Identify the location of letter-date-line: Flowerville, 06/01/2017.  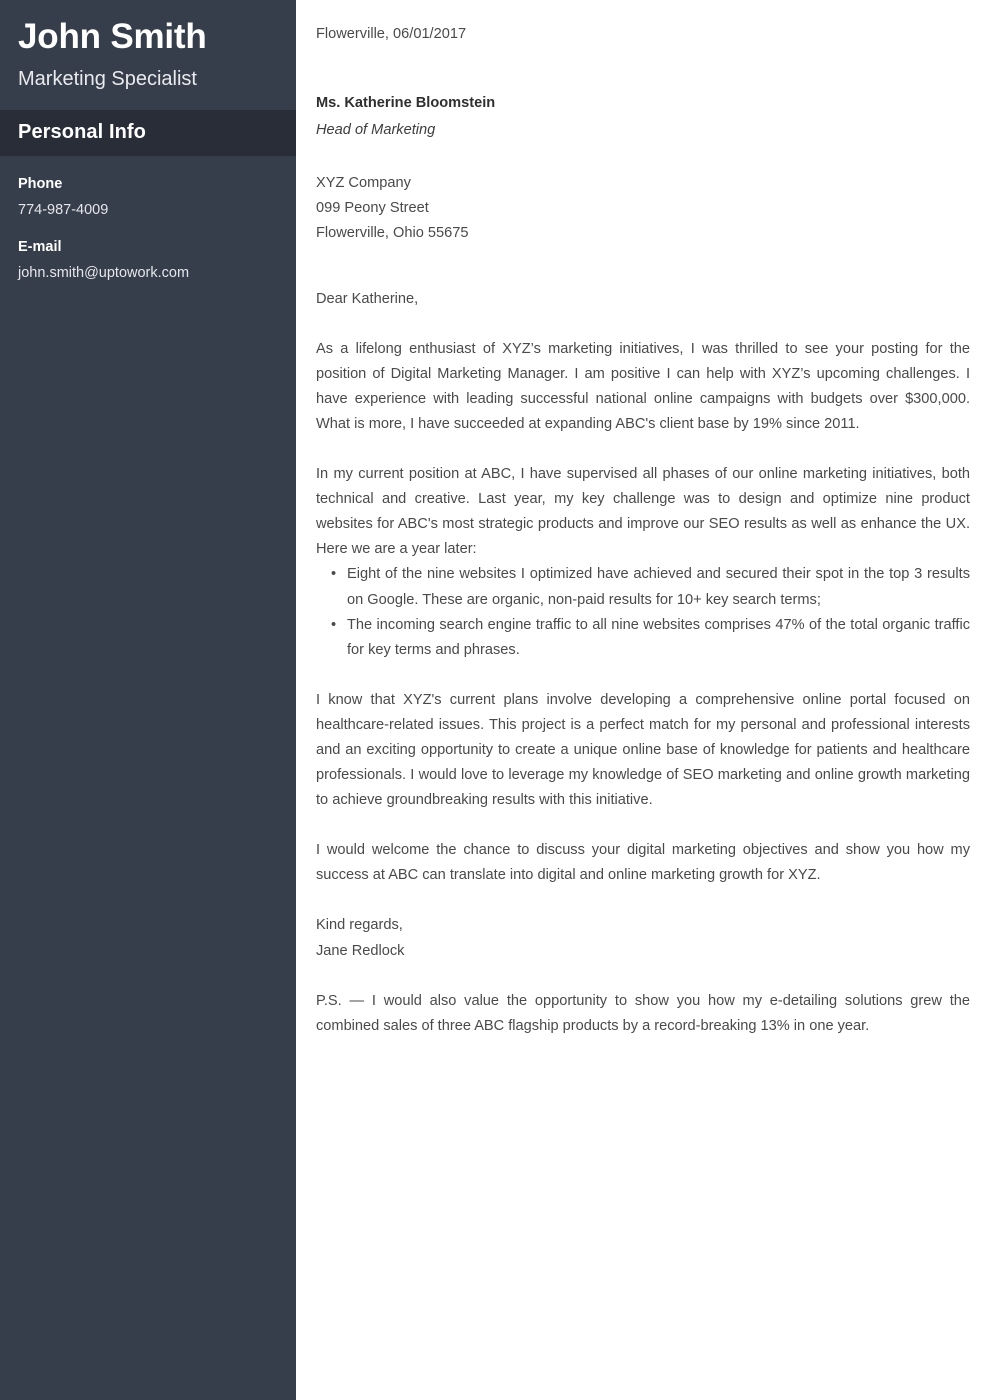
(391, 34).